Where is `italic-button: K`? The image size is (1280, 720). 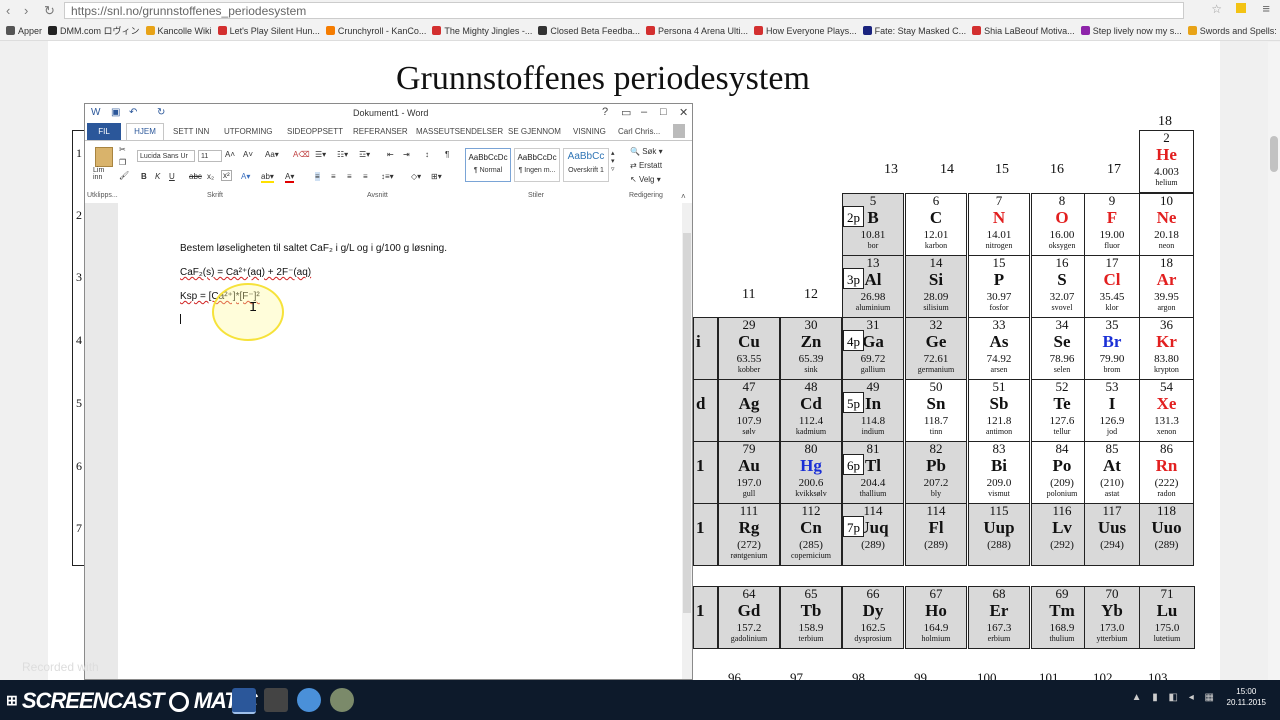 italic-button: K is located at coordinates (157, 176).